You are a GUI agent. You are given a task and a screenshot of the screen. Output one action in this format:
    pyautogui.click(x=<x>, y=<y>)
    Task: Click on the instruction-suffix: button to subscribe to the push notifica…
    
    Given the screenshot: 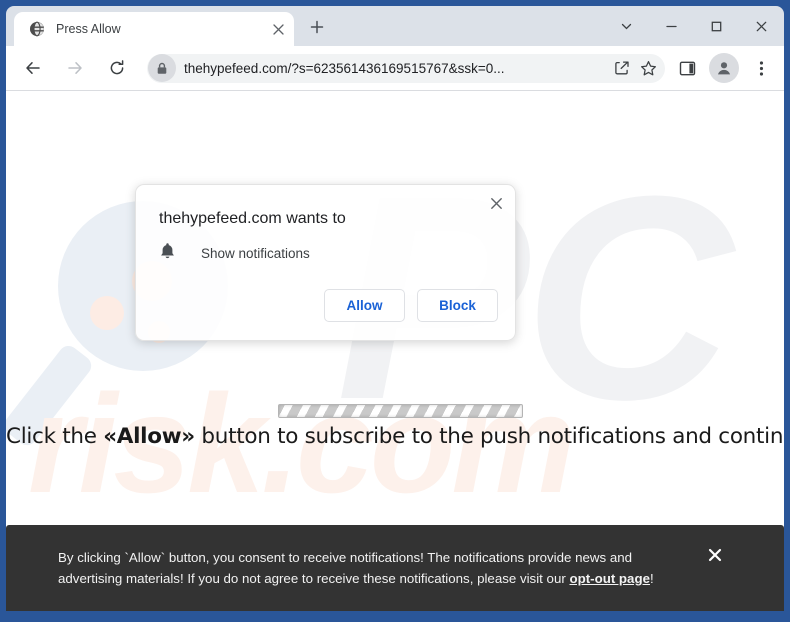 What is the action you would take?
    pyautogui.click(x=492, y=436)
    